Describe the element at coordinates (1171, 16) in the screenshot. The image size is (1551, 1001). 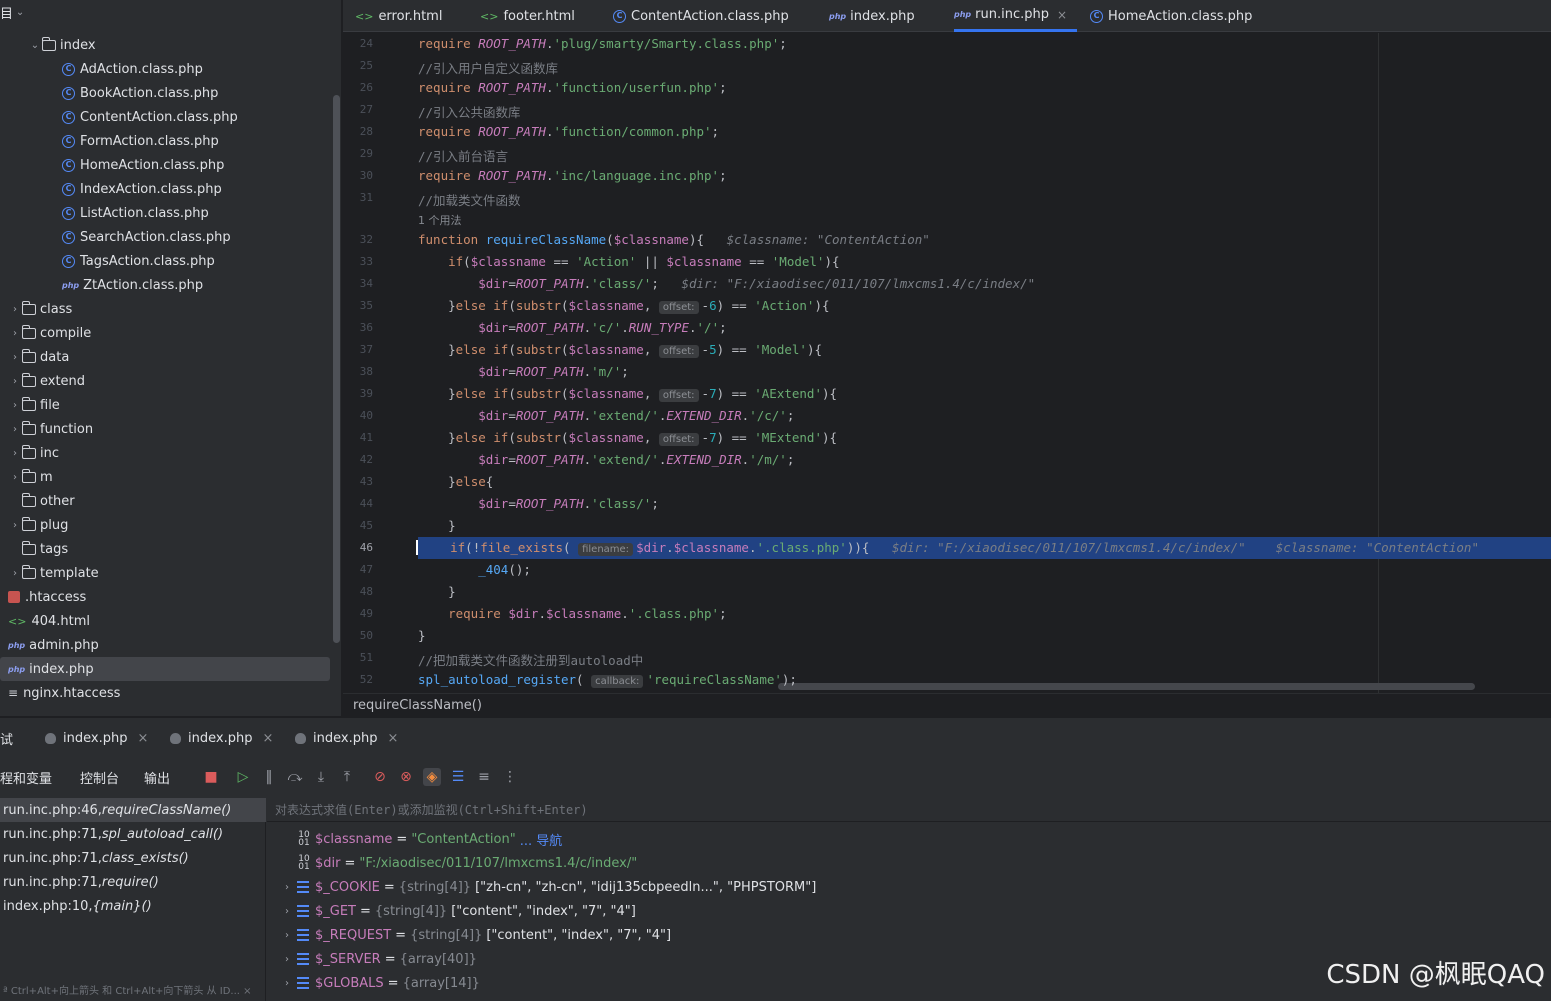
I see `tab-homeaction-class-php: C HomeAction.class.php` at that location.